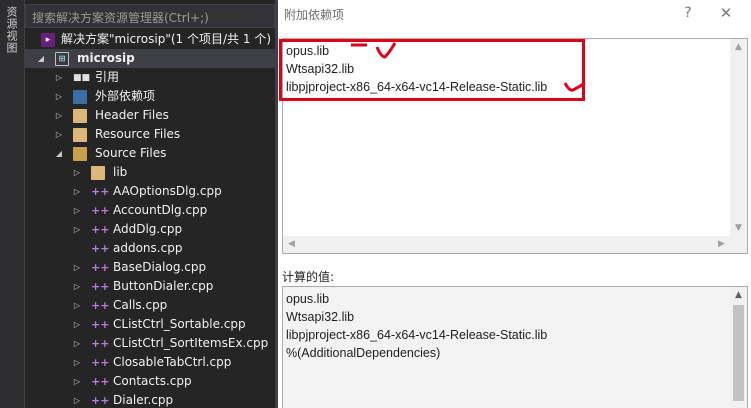  I want to click on file-item: ▷ ++ AddDlg.cpp, so click(150, 229).